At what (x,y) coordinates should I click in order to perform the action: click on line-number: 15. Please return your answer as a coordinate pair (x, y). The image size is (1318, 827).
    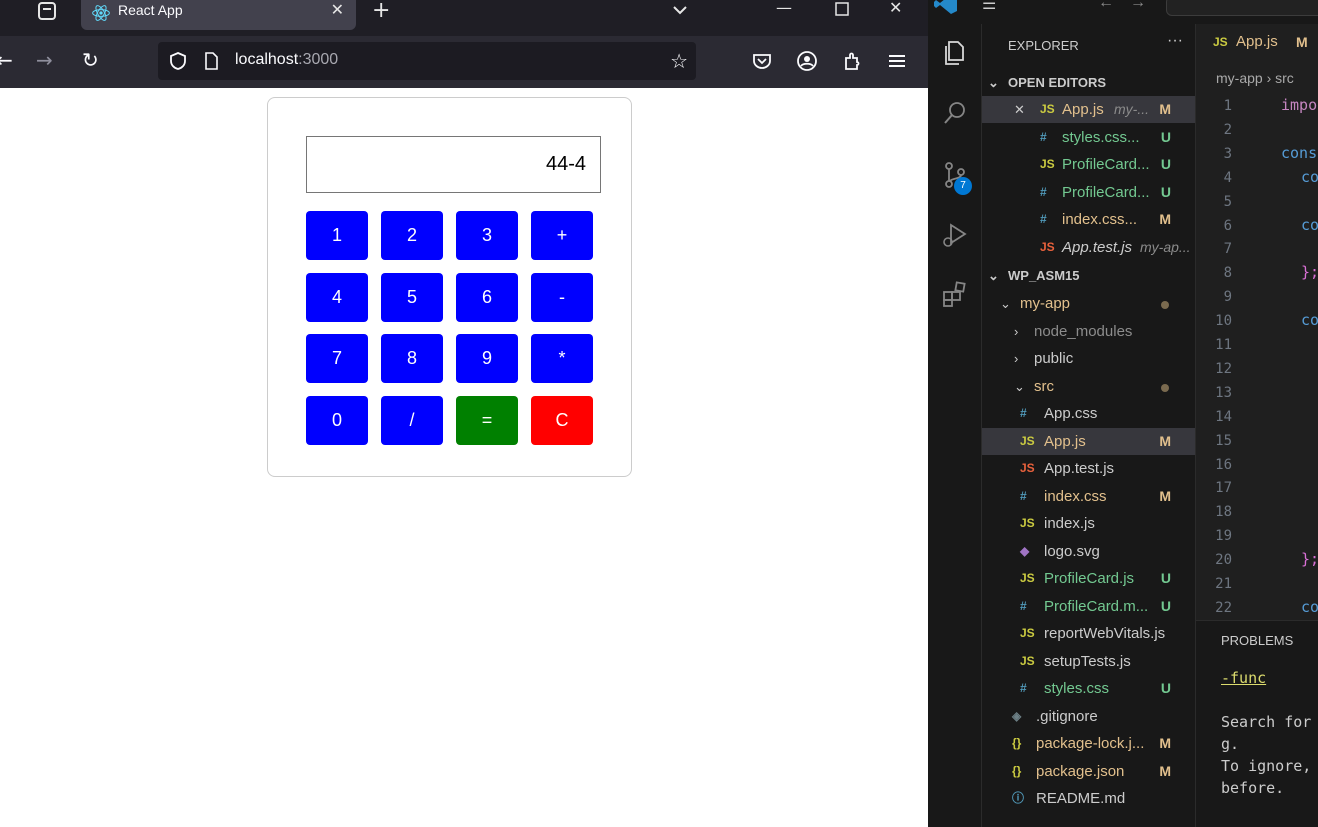
    Looking at the image, I should click on (1223, 440).